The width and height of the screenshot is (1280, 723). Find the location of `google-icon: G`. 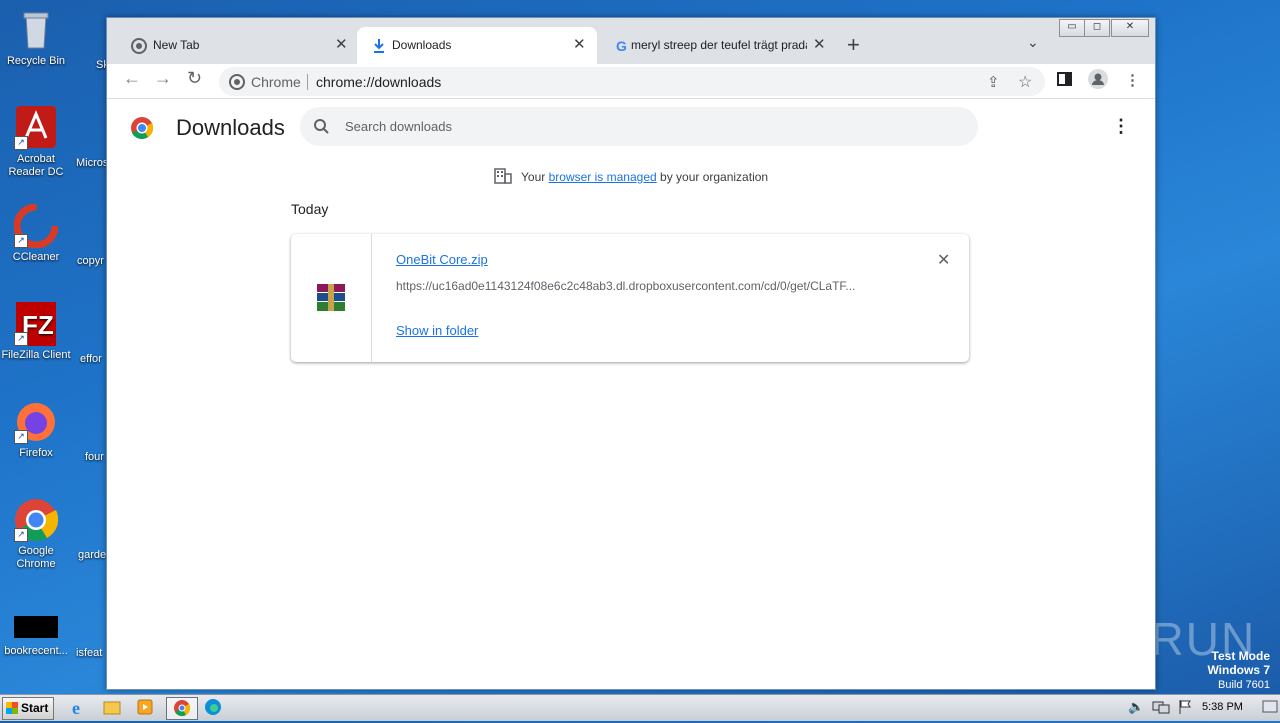

google-icon: G is located at coordinates (623, 46).